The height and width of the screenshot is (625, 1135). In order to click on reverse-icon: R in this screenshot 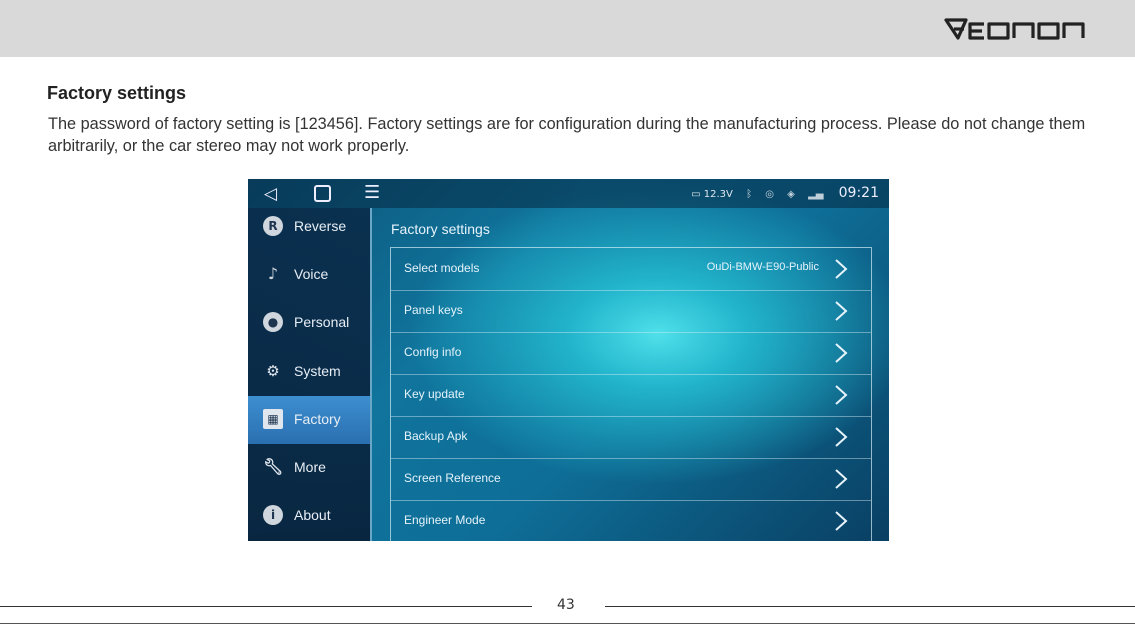, I will do `click(273, 226)`.